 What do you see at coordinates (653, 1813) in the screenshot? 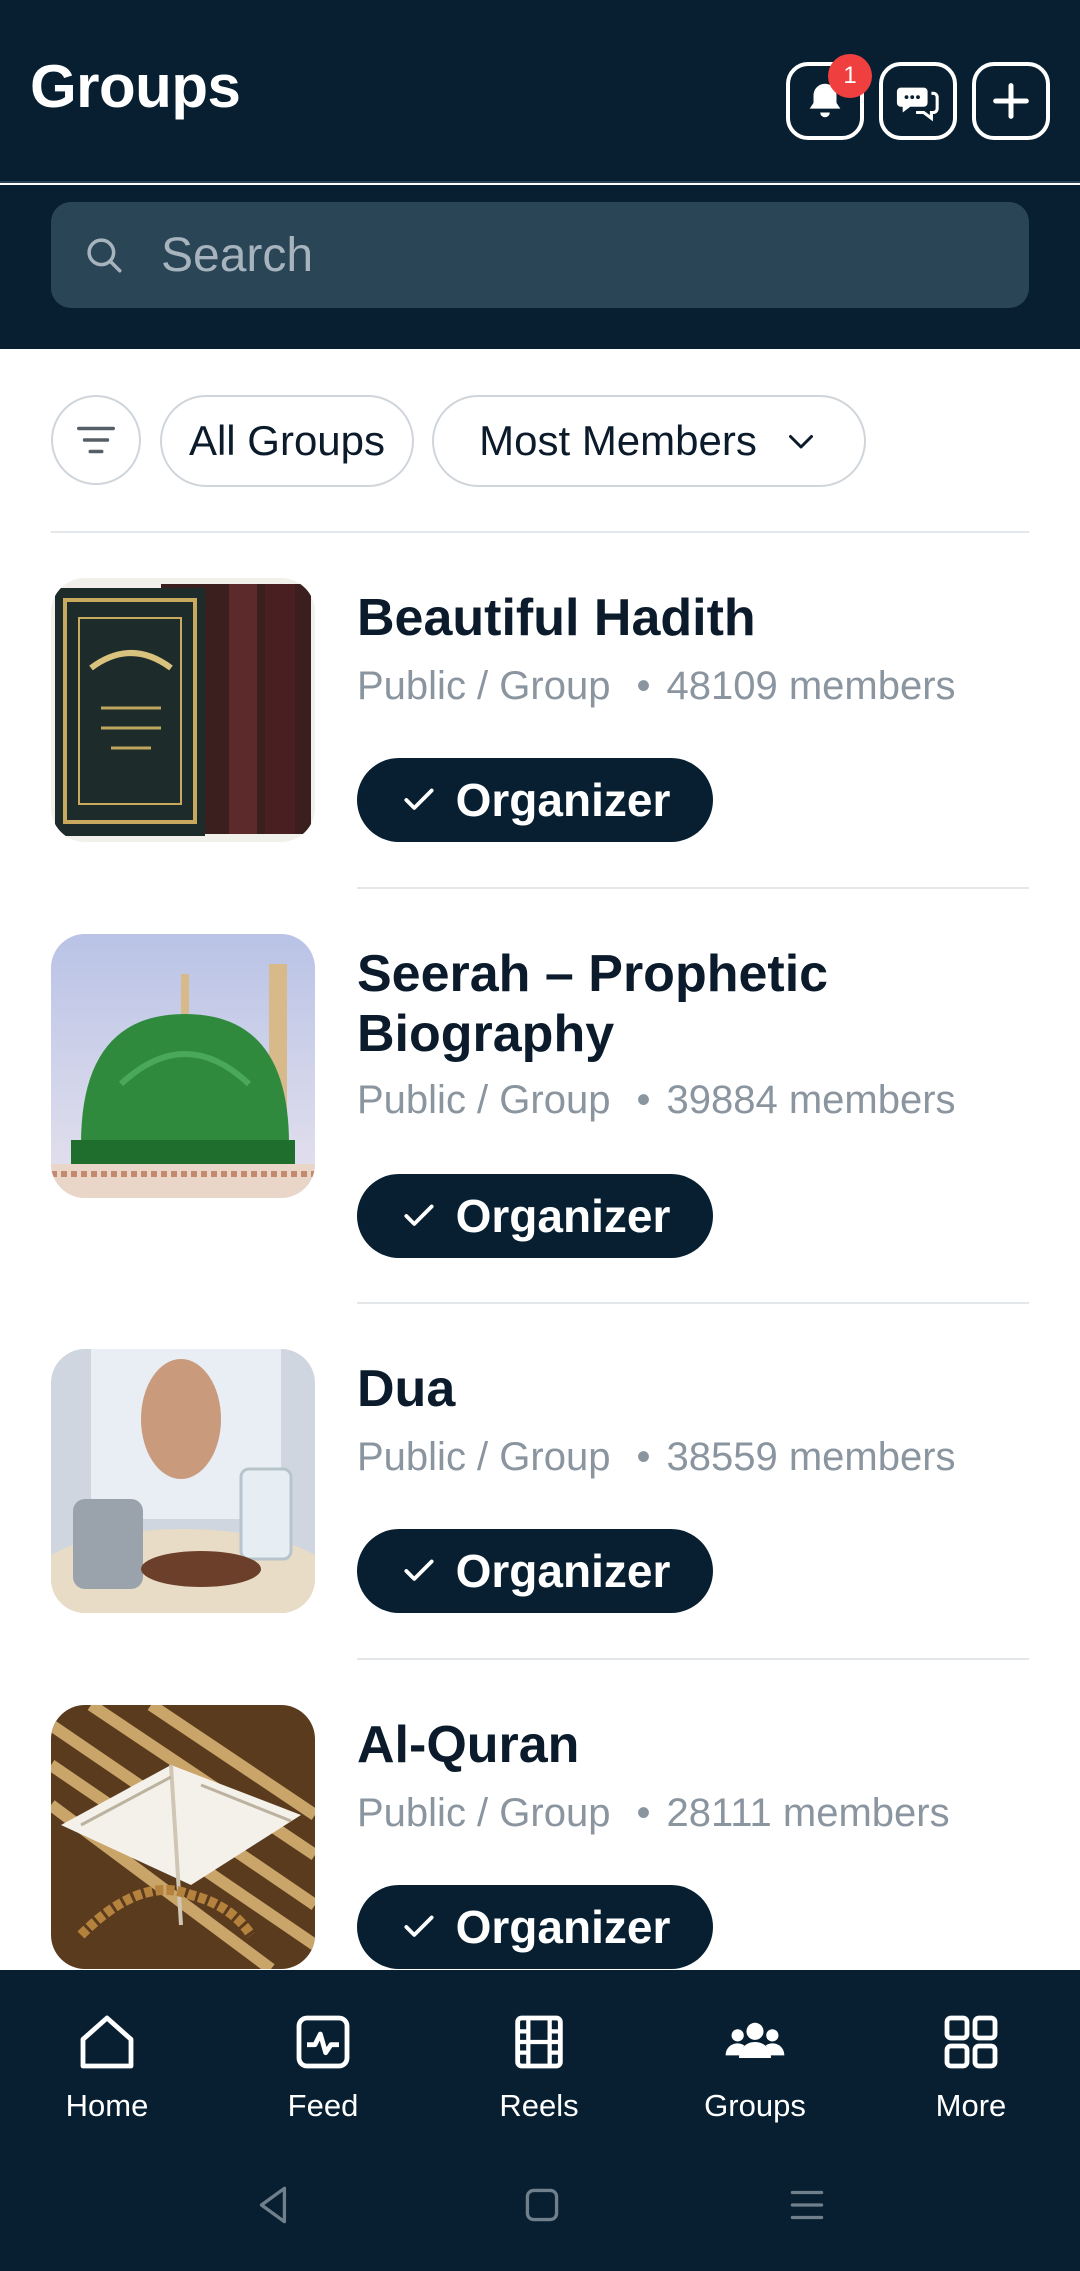
I see `group-meta: Public / Group • 28111 members` at bounding box center [653, 1813].